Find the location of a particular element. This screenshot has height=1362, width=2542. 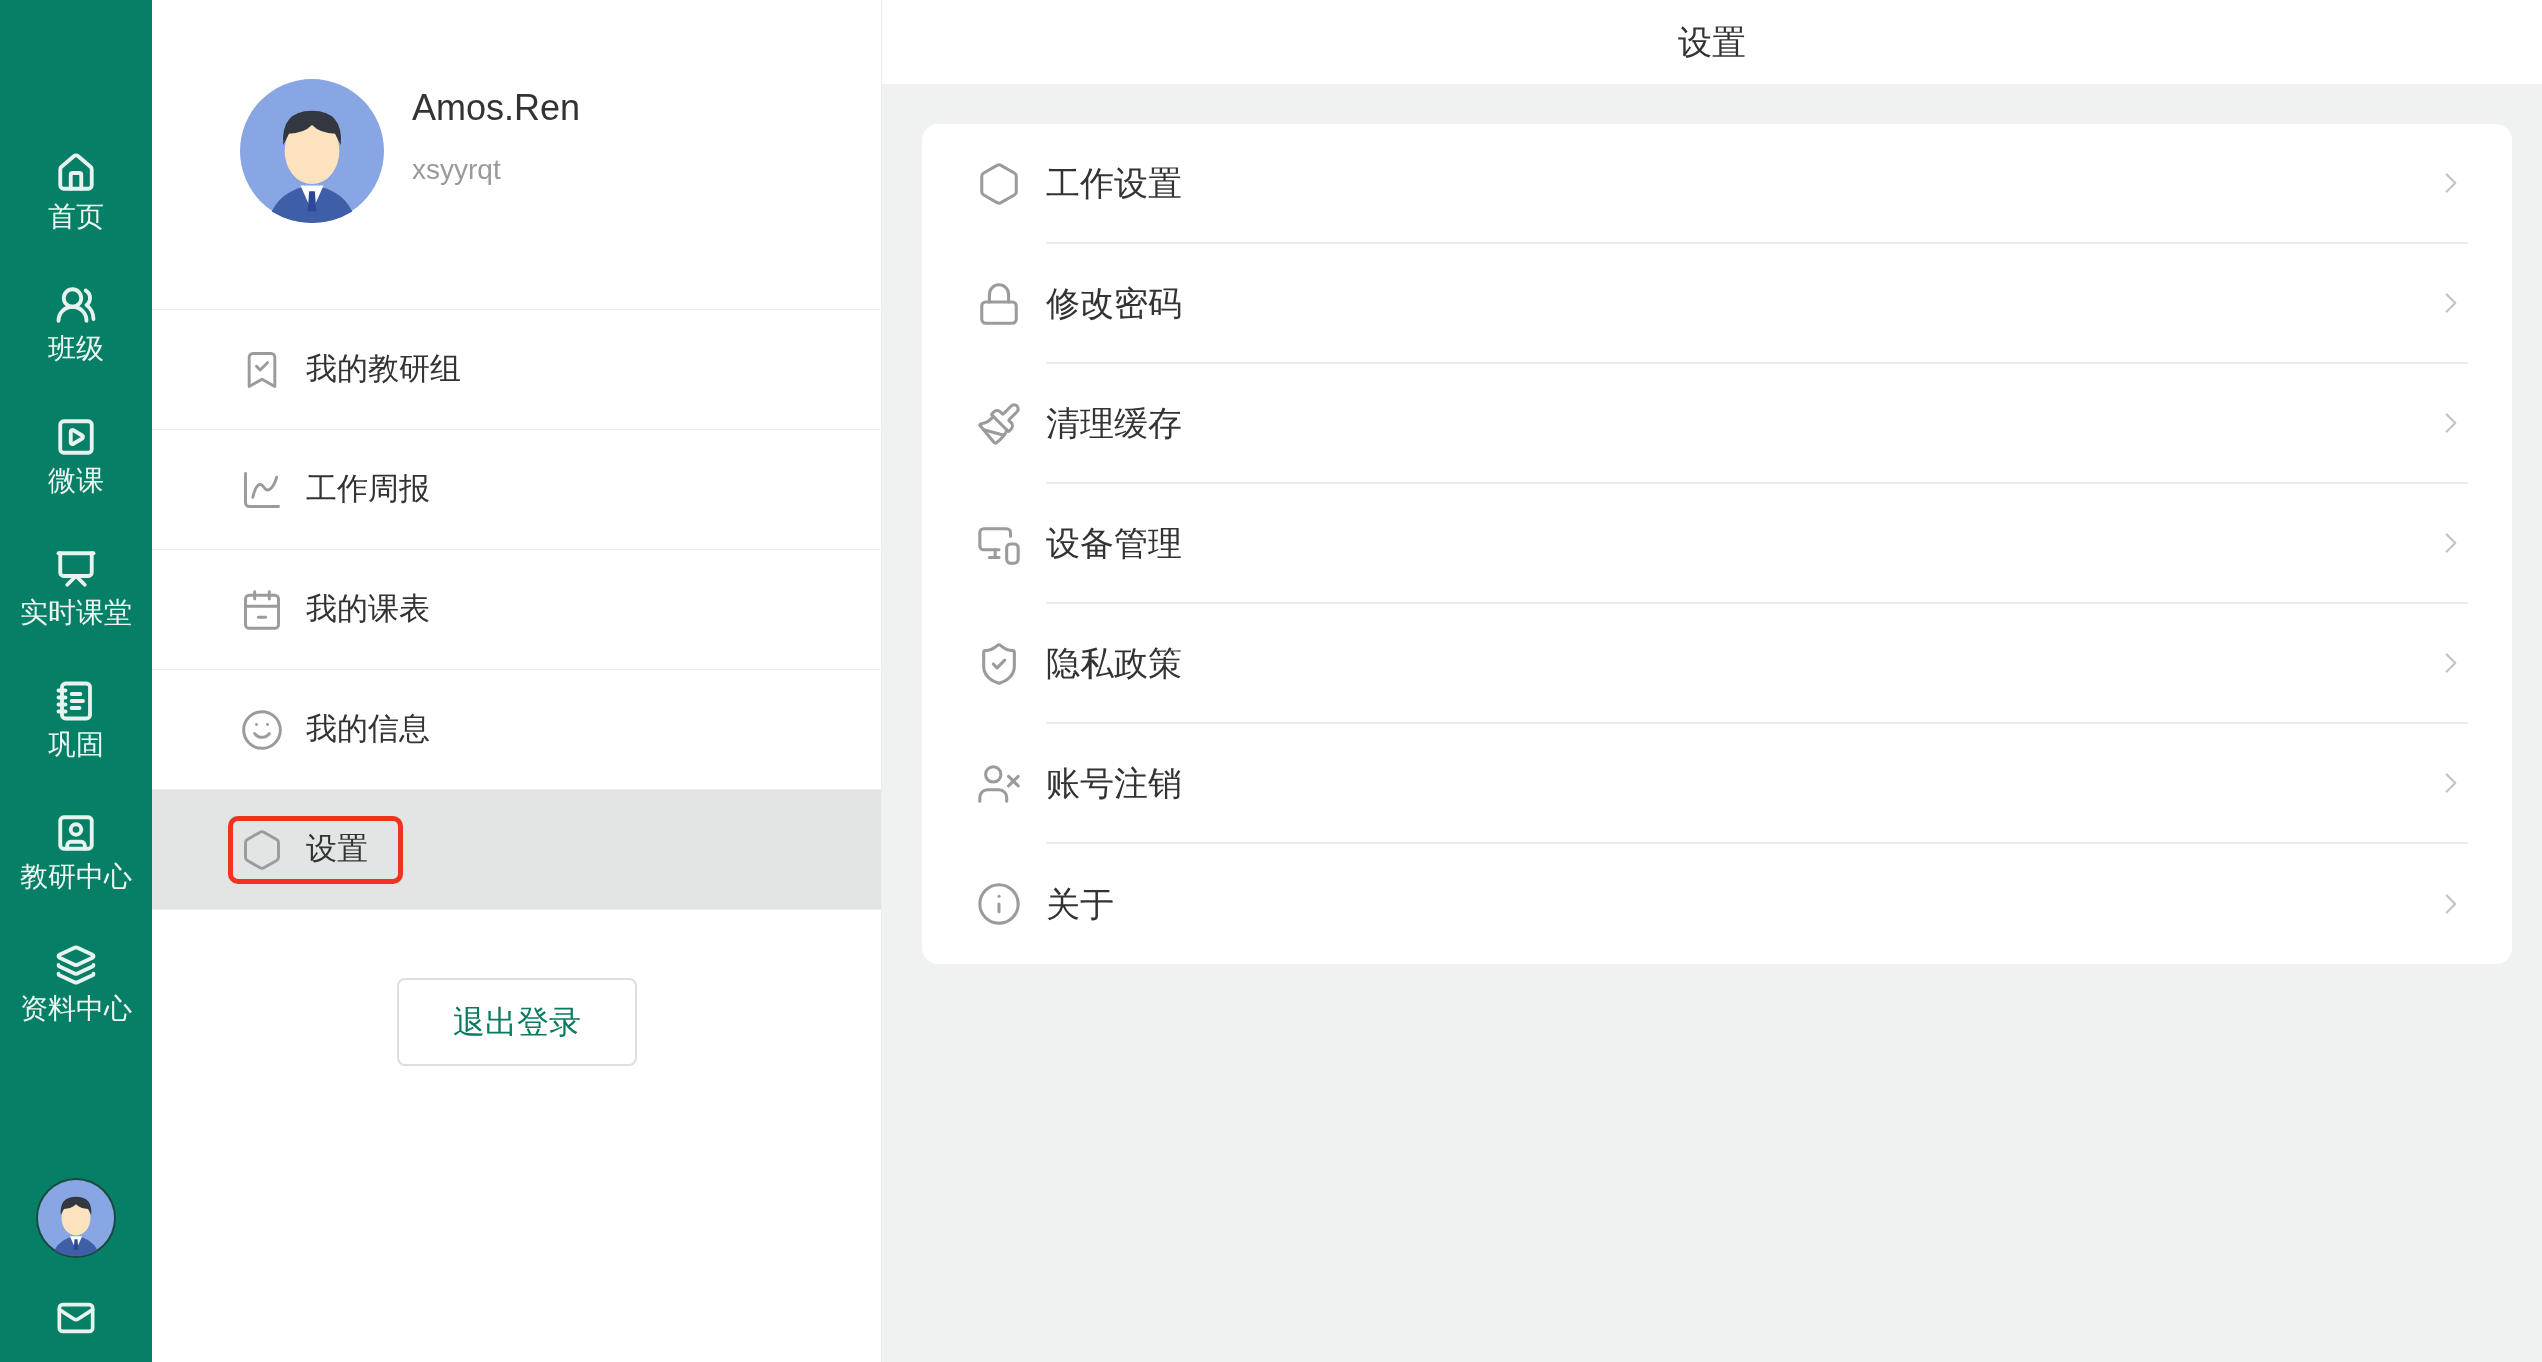

nav-label: 教研中心 is located at coordinates (76, 877).